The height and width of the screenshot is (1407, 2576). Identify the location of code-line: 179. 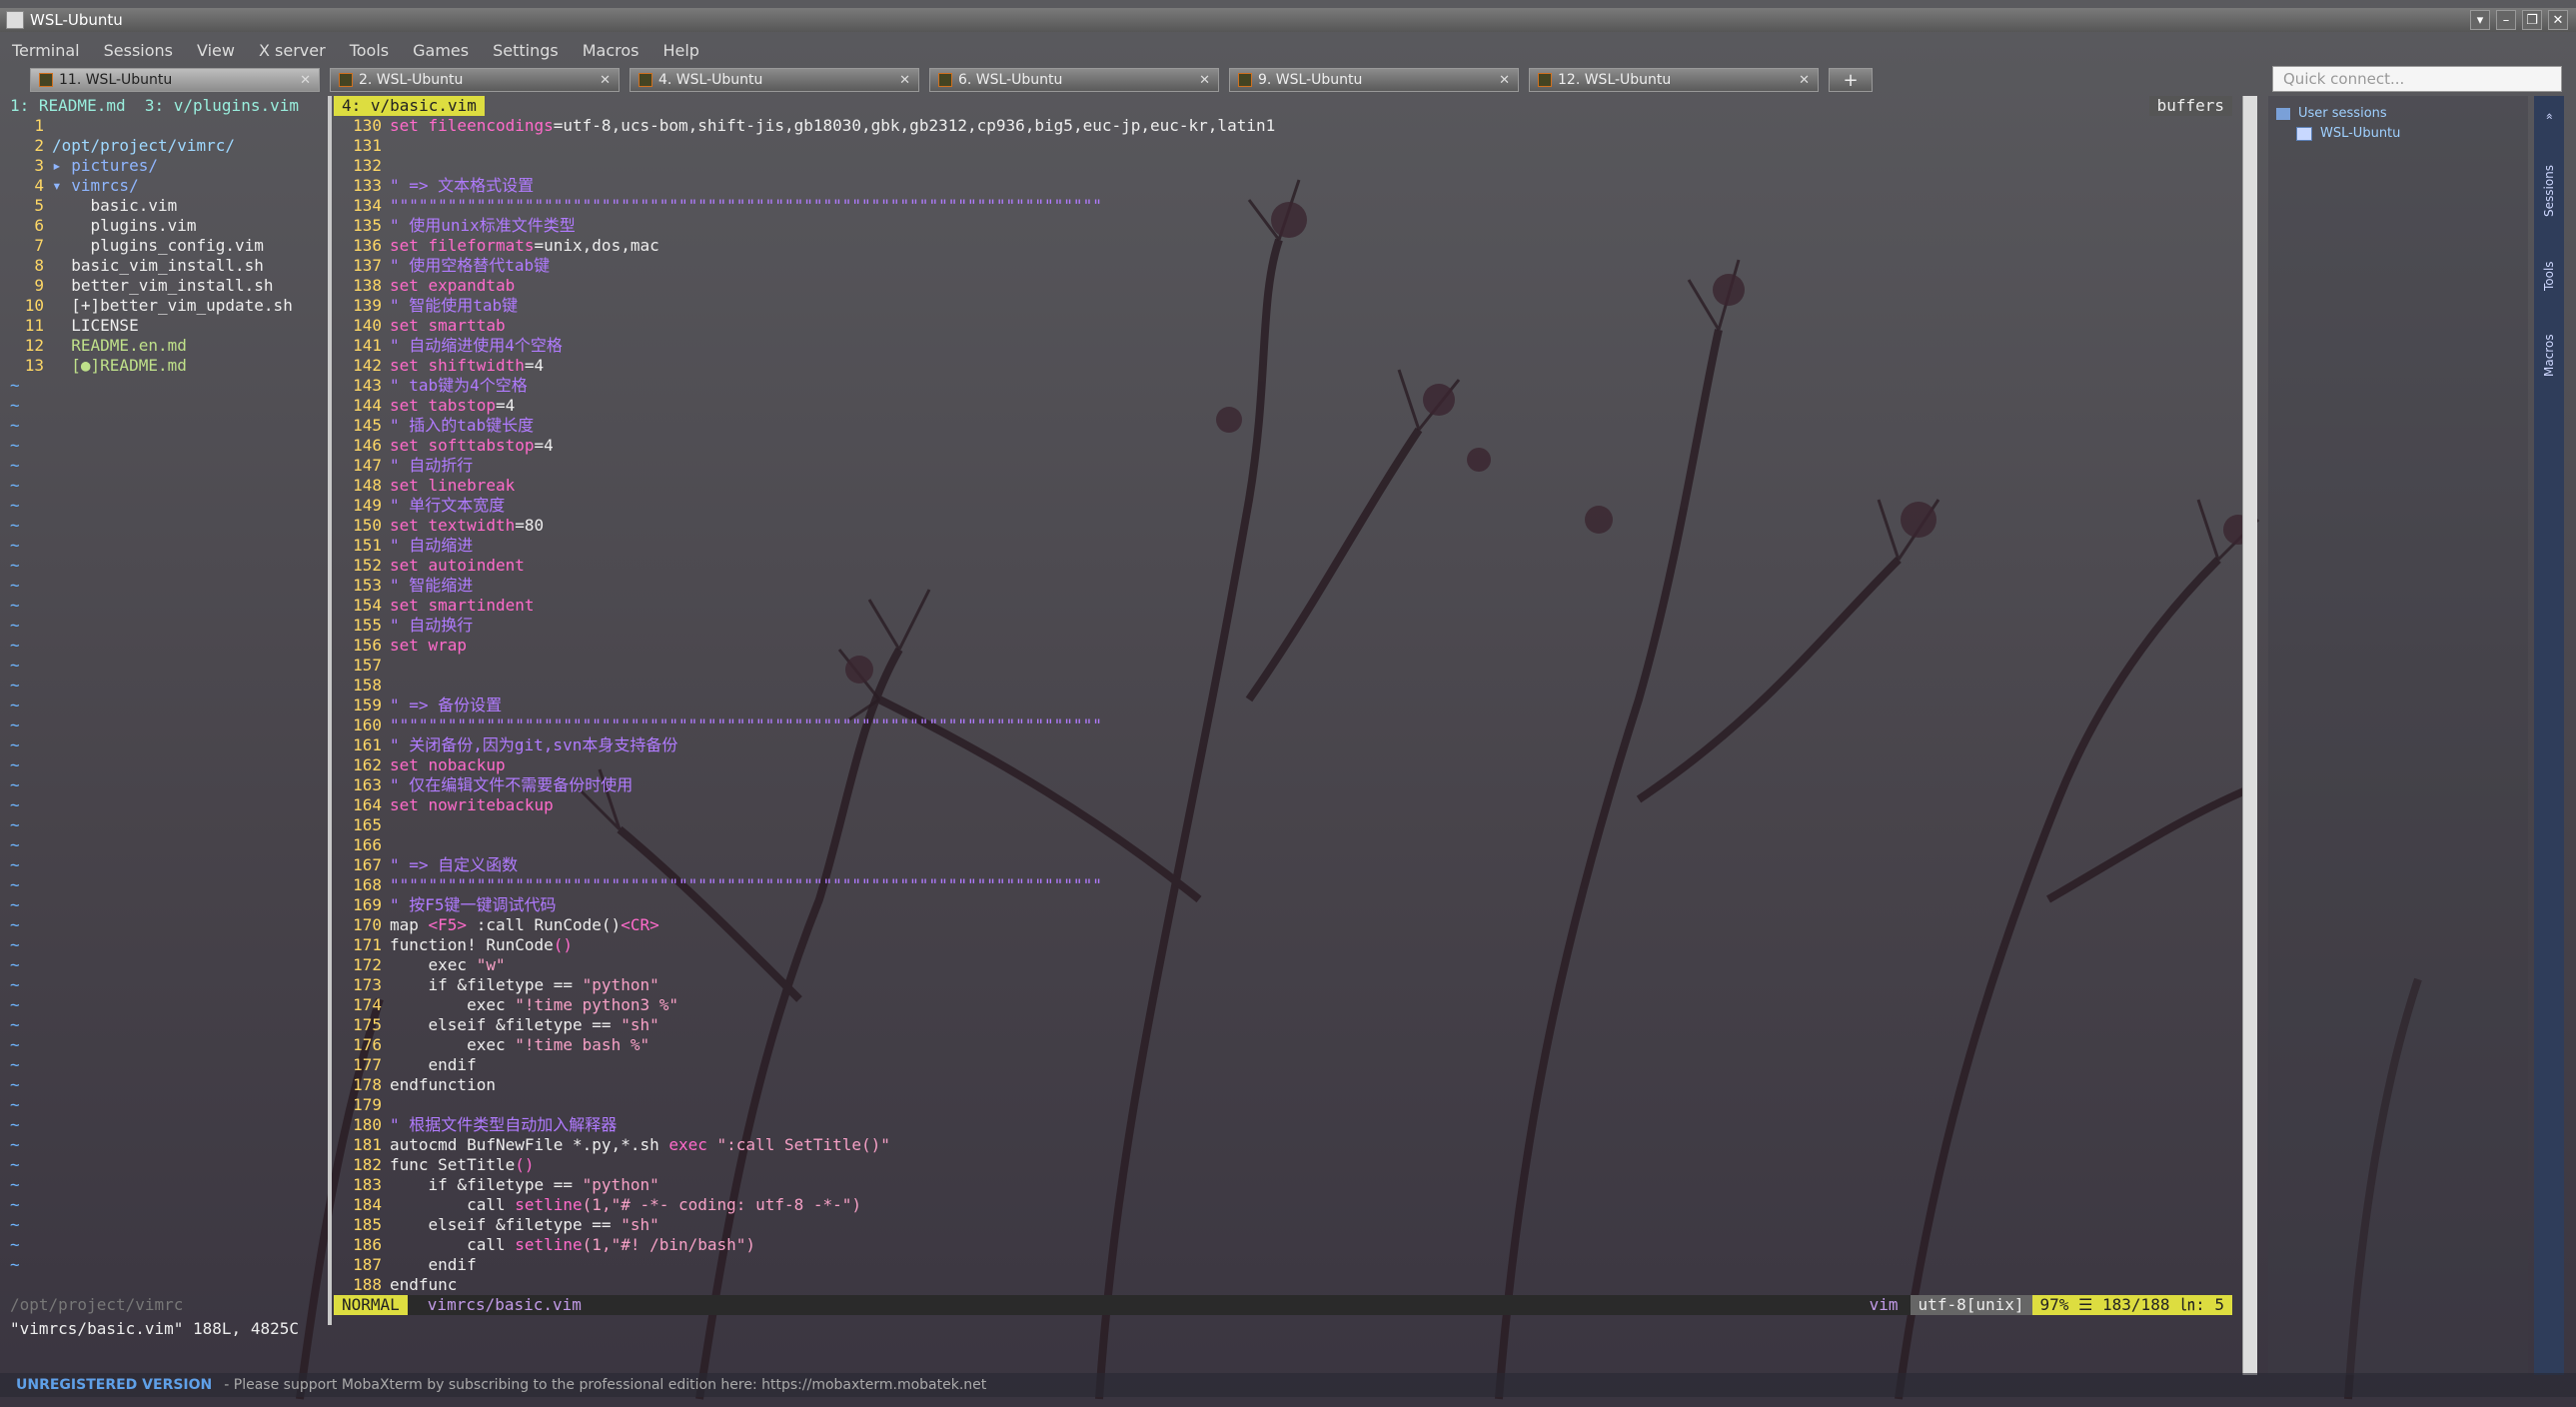
(1283, 1105).